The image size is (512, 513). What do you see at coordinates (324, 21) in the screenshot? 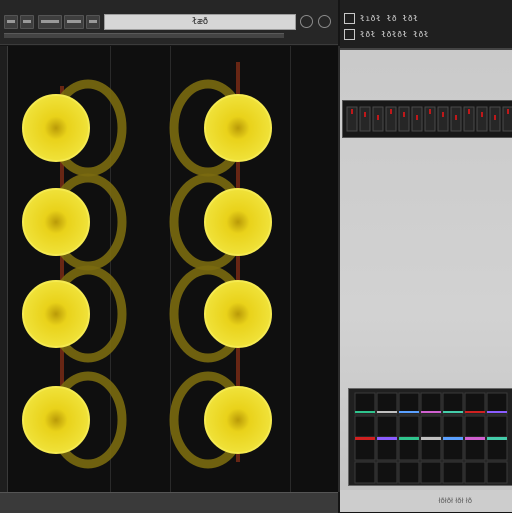
I see `close-icon` at bounding box center [324, 21].